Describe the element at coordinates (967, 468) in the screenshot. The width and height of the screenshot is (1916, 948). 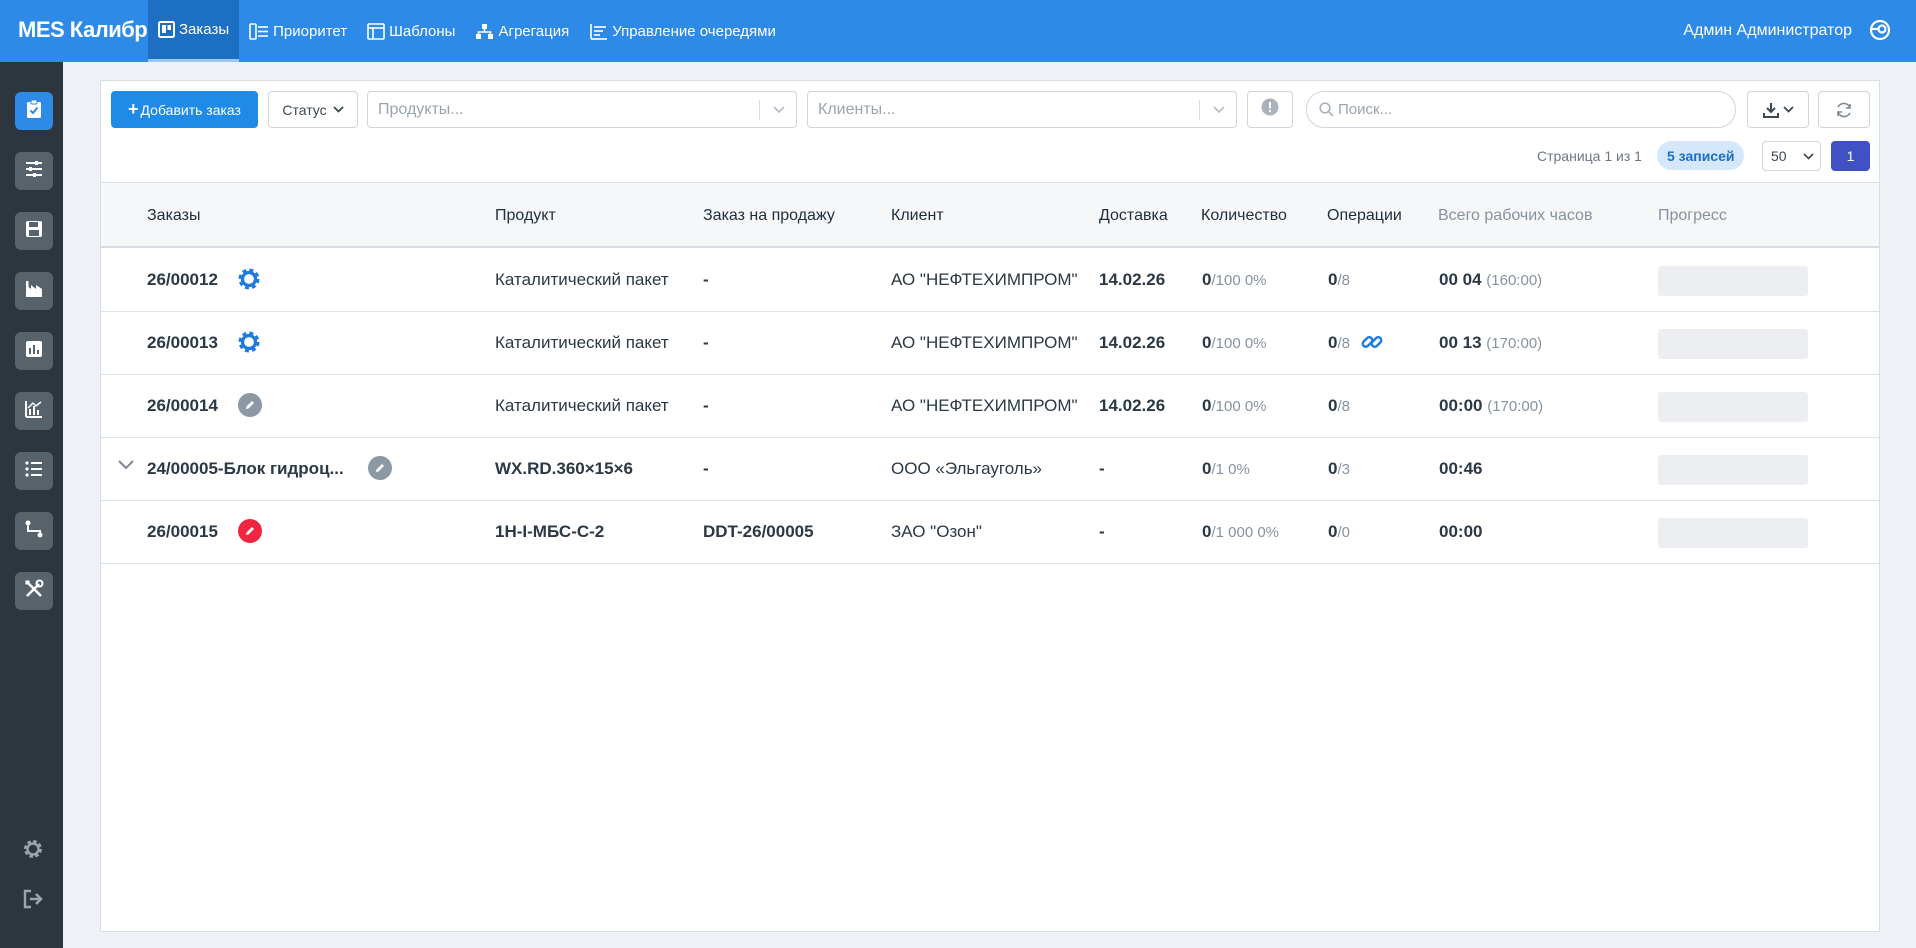
I see `client-cell: ООО «Эльгауголь»` at that location.